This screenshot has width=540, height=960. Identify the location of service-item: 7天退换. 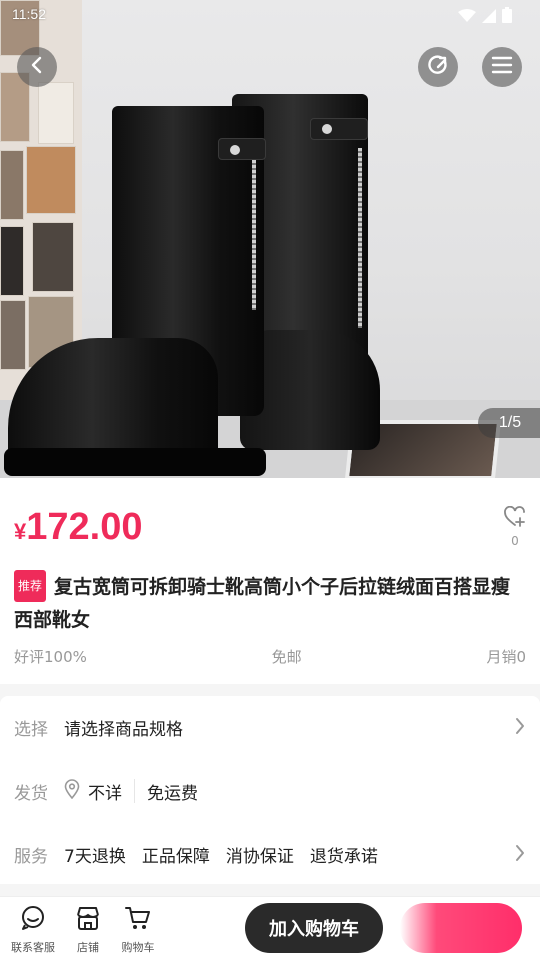
(95, 856).